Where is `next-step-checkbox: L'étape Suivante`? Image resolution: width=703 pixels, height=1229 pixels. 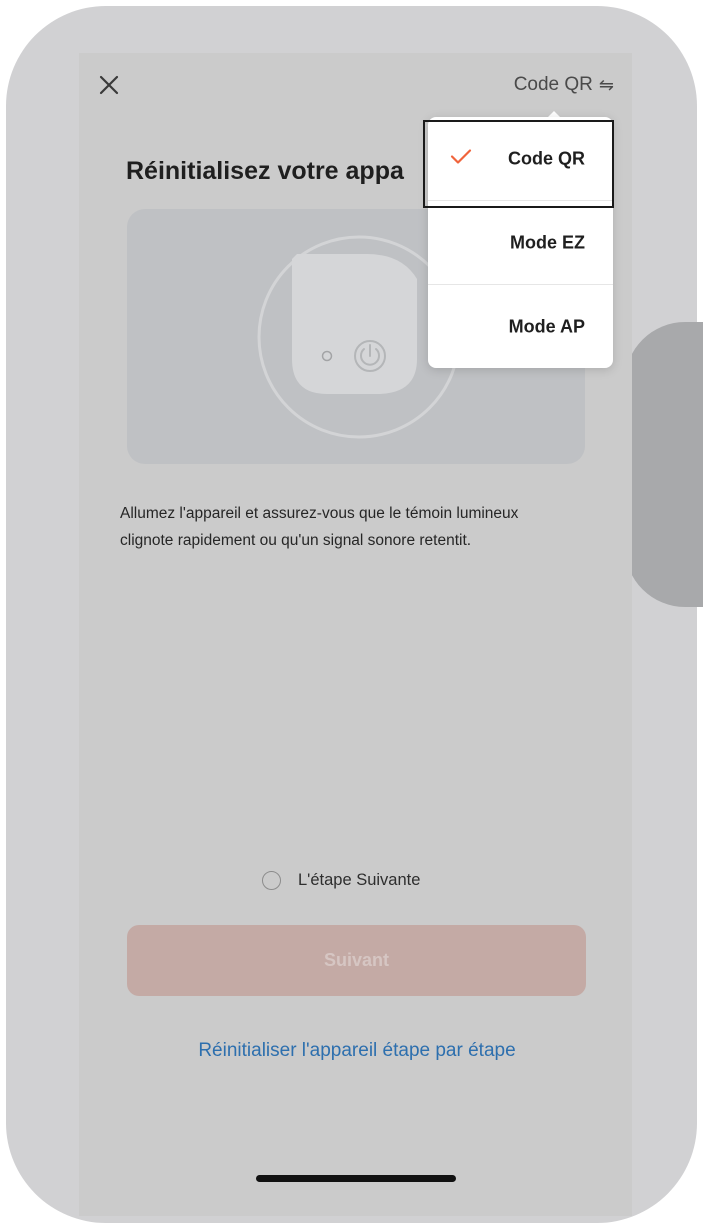
next-step-checkbox: L'étape Suivante is located at coordinates (341, 880).